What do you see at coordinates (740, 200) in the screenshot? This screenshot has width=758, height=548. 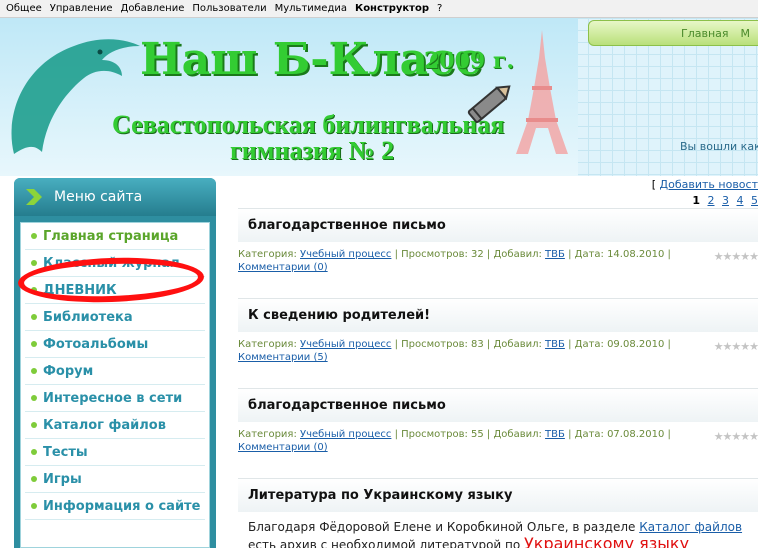 I see `page-link: 4` at bounding box center [740, 200].